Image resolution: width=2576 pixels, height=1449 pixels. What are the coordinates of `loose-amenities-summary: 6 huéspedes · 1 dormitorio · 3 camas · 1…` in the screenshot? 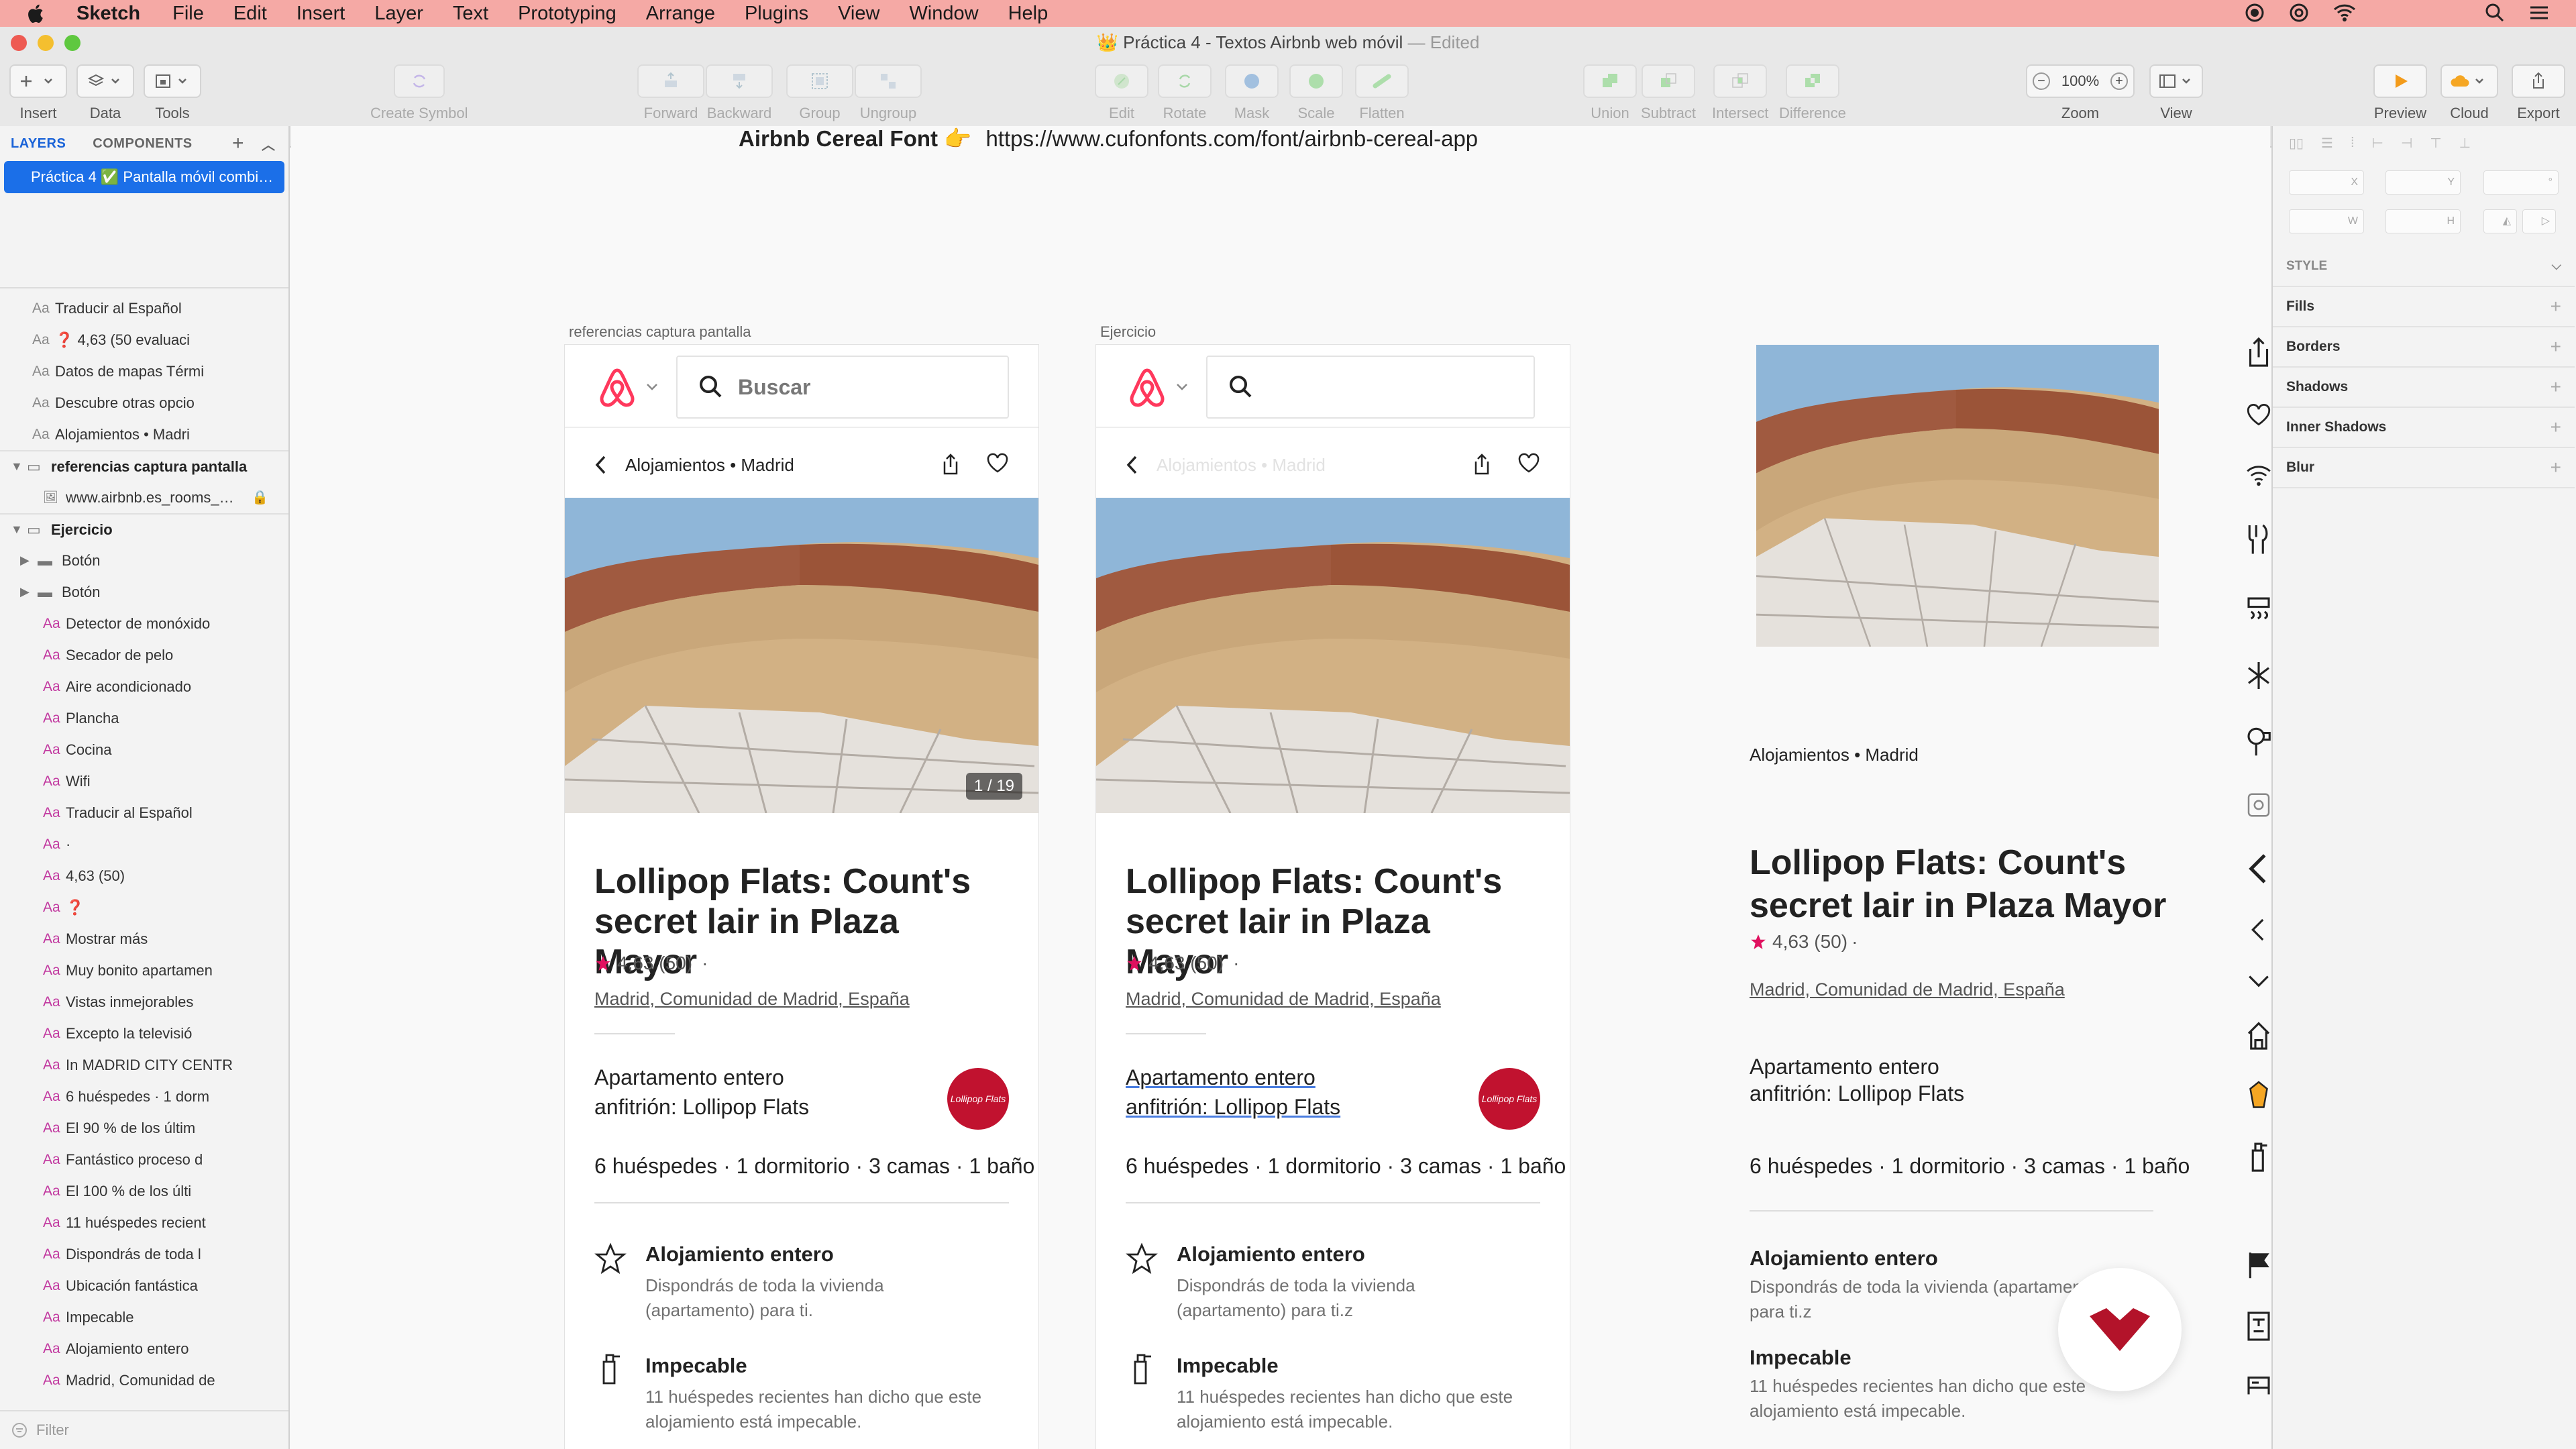 It's located at (1970, 1166).